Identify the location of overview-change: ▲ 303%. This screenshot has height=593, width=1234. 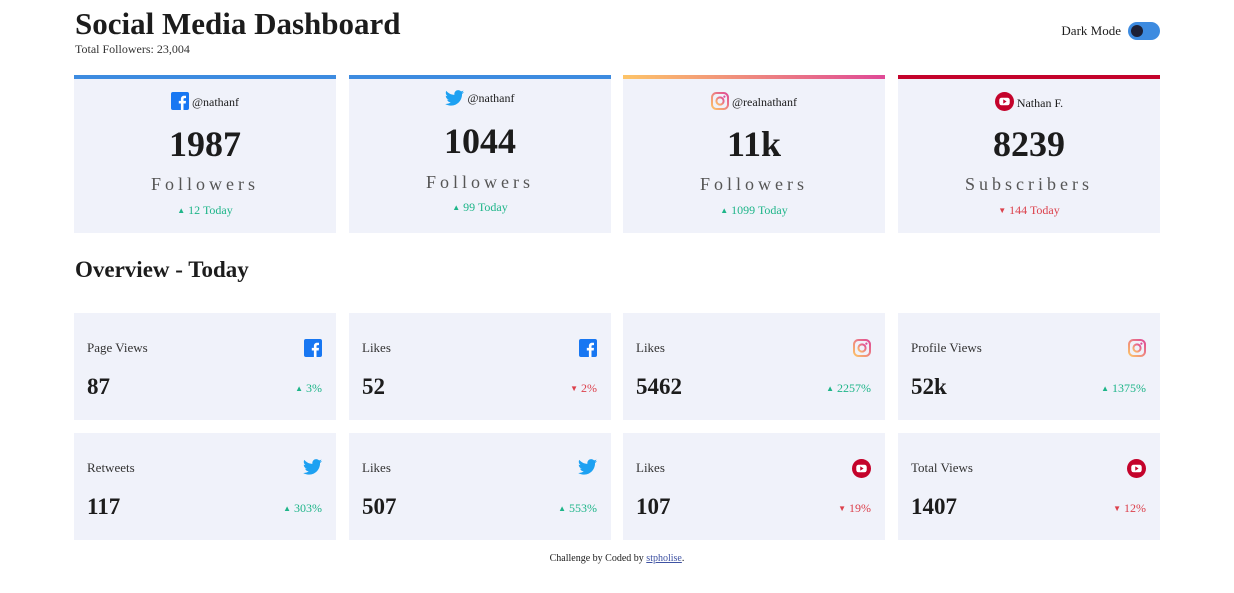
(302, 508).